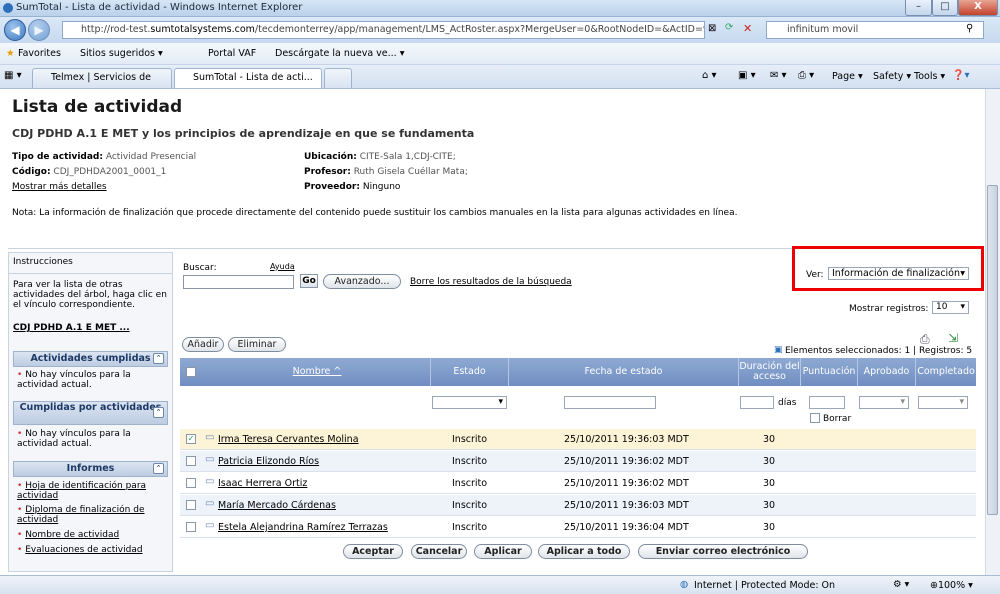 This screenshot has width=1000, height=594. Describe the element at coordinates (925, 339) in the screenshot. I see `print-grid-icon: ⎙` at that location.